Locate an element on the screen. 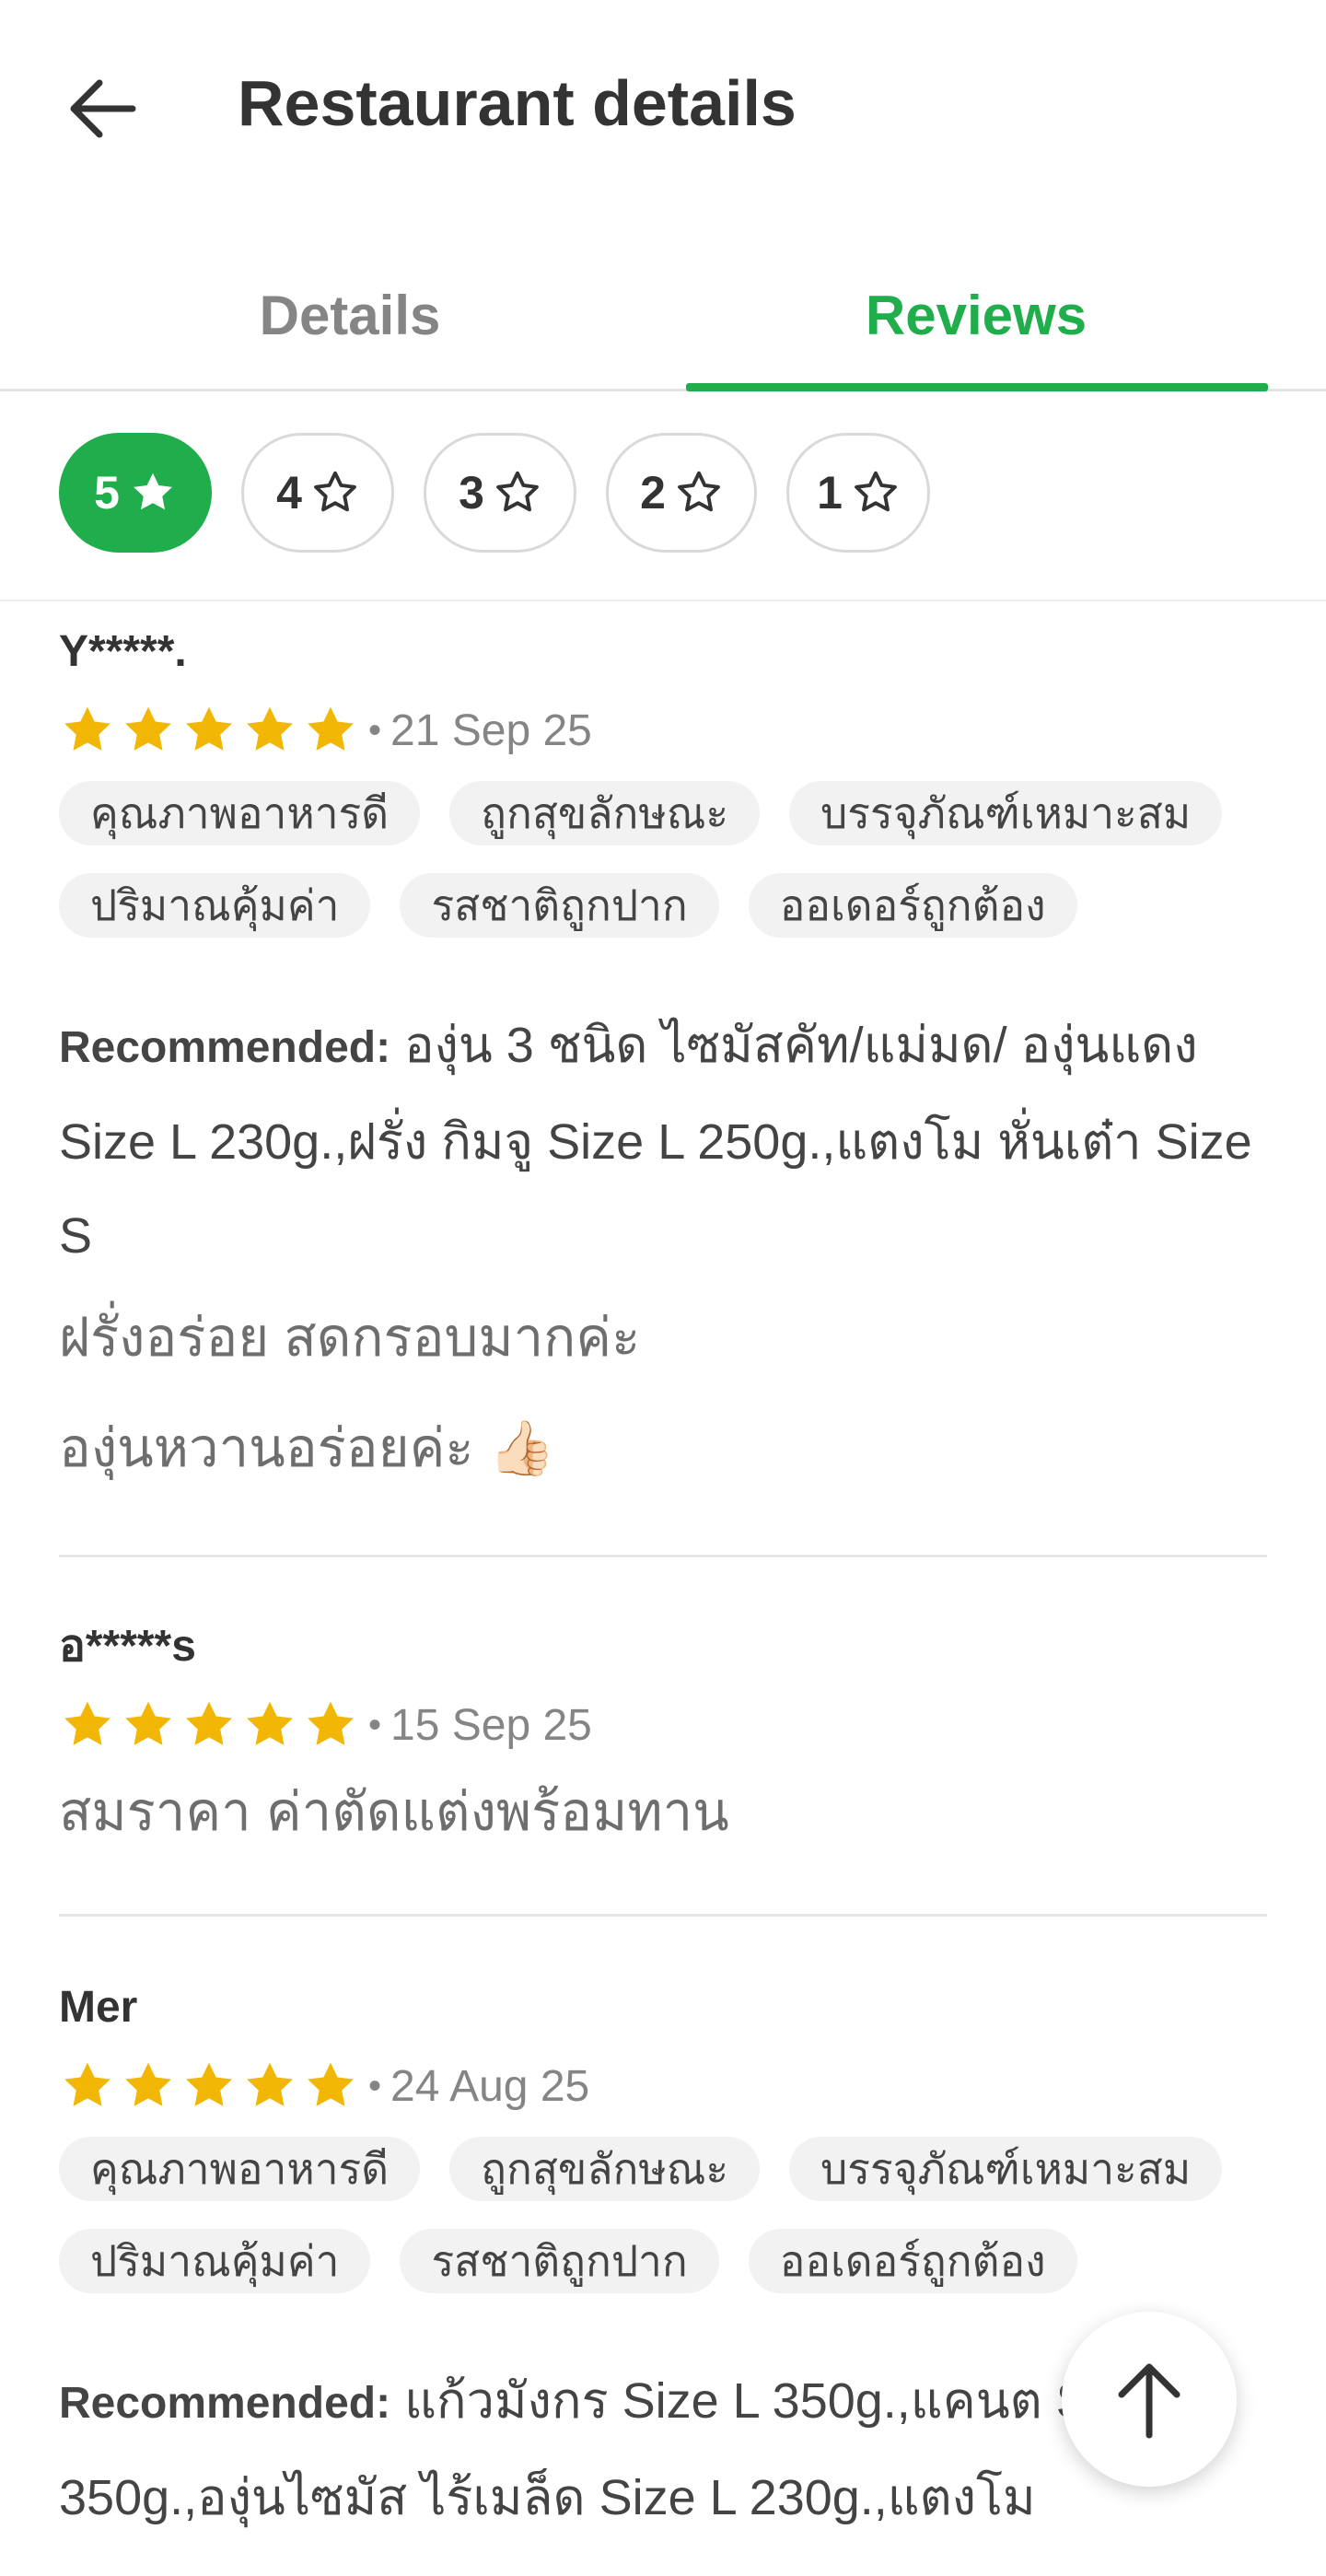 The width and height of the screenshot is (1326, 2576). review-comment: สมราคา ค่าตัดแต่งพร้อมทาน is located at coordinates (394, 1812).